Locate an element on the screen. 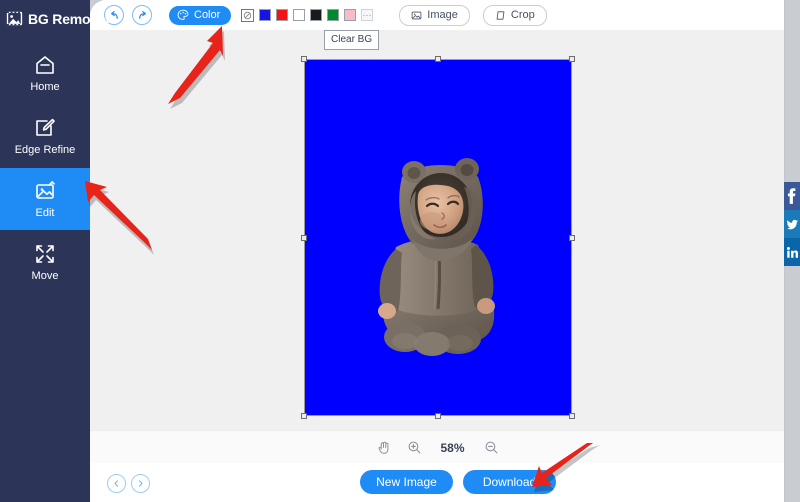 The height and width of the screenshot is (502, 800). resize-handle-bottom-left is located at coordinates (304, 416).